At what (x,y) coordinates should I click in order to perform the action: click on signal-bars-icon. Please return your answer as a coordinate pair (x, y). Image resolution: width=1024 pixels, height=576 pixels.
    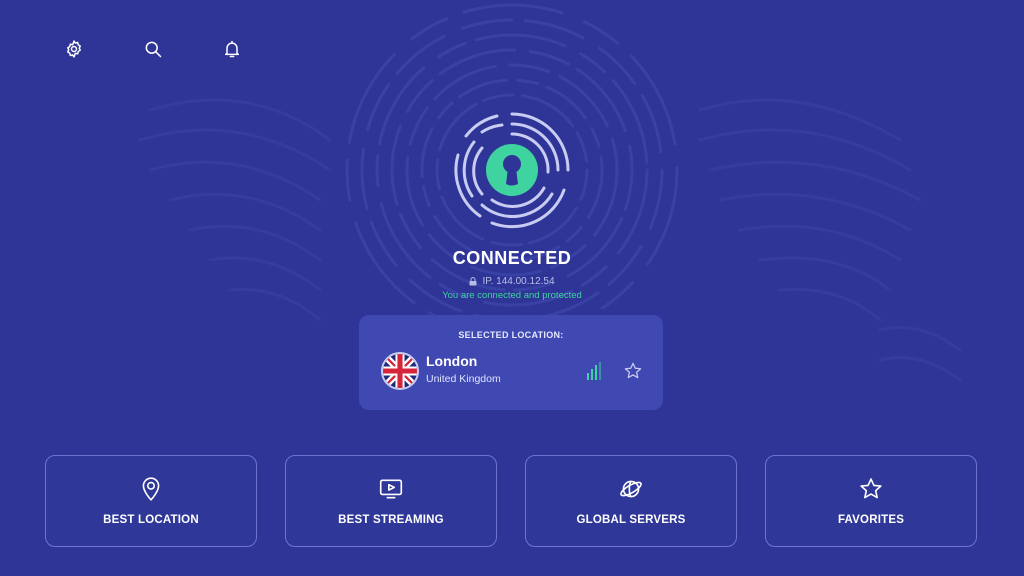
    Looking at the image, I should click on (594, 371).